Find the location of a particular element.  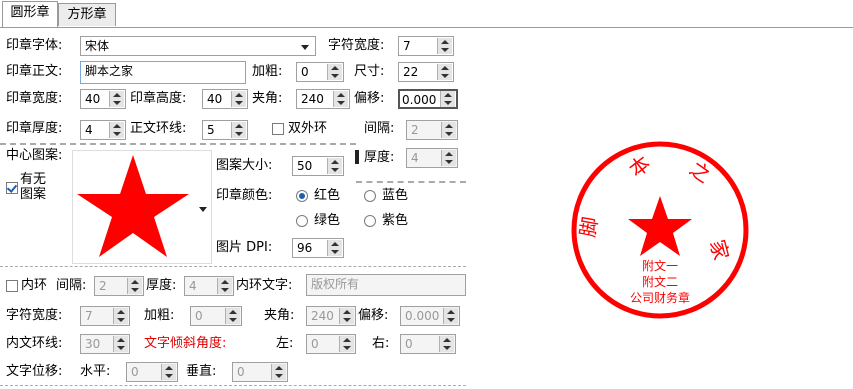

tab-round-seal-label: 圆形章 is located at coordinates (30, 12).